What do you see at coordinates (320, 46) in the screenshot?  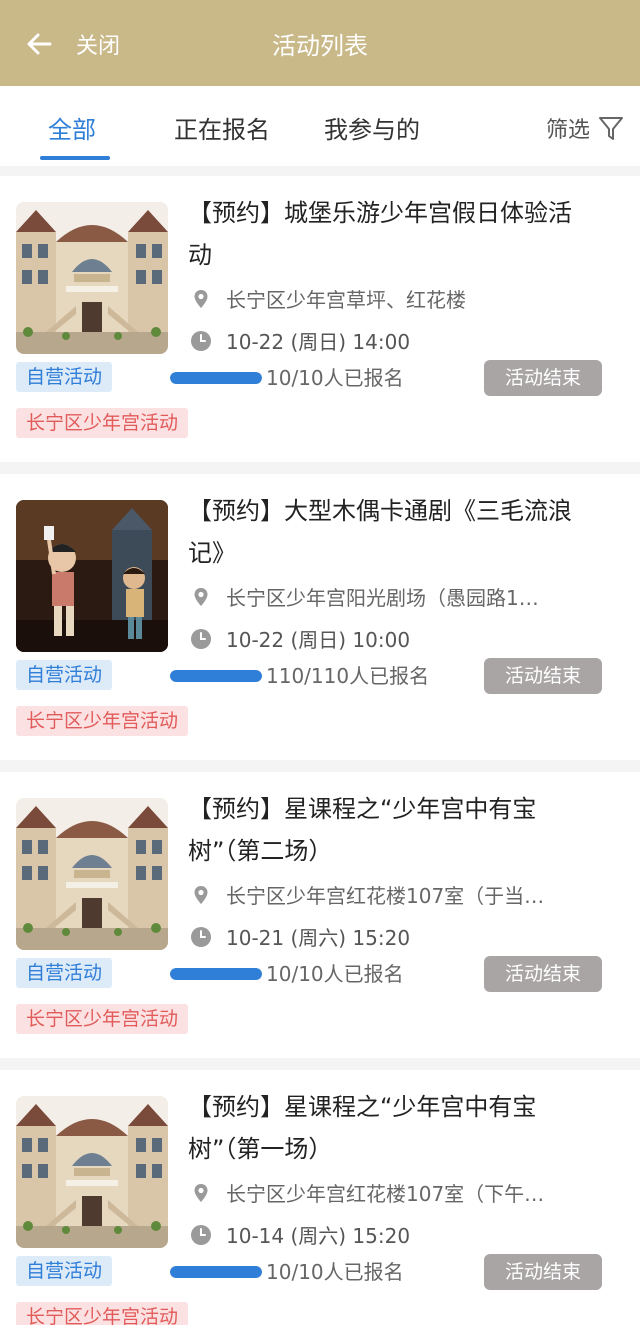 I see `page-title: 活动列表` at bounding box center [320, 46].